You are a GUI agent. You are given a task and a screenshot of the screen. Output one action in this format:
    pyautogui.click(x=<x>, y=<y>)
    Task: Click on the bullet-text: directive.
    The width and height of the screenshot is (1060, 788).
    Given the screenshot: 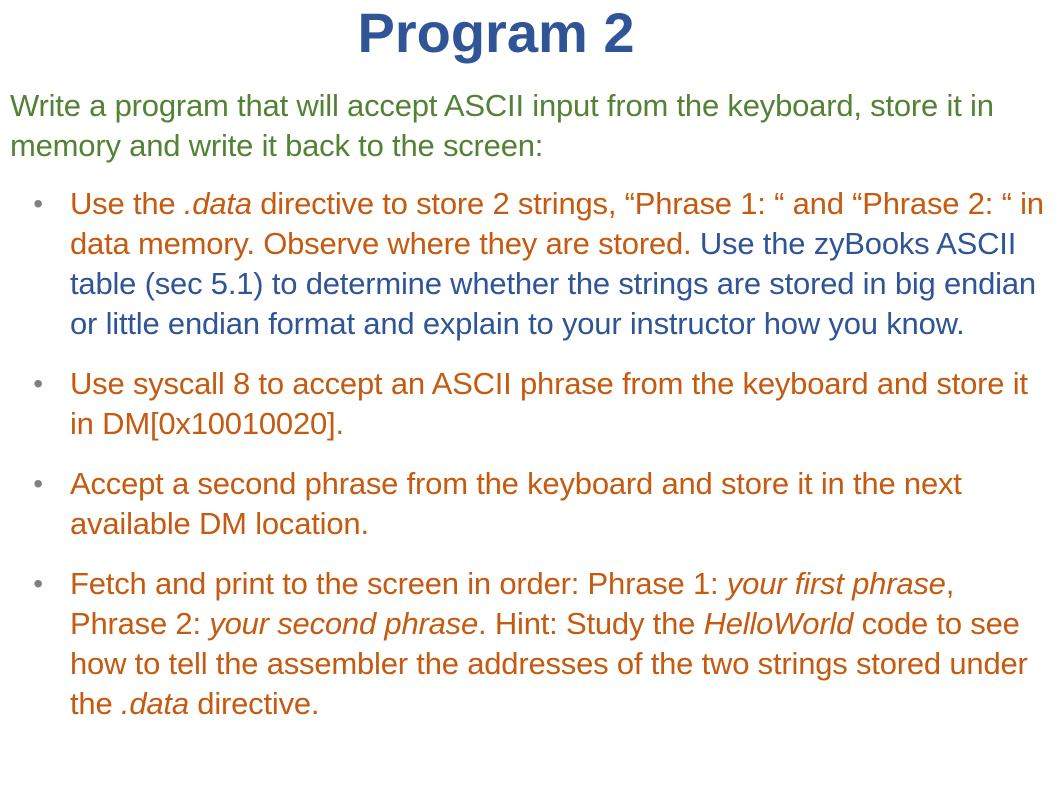 What is the action you would take?
    pyautogui.click(x=254, y=703)
    